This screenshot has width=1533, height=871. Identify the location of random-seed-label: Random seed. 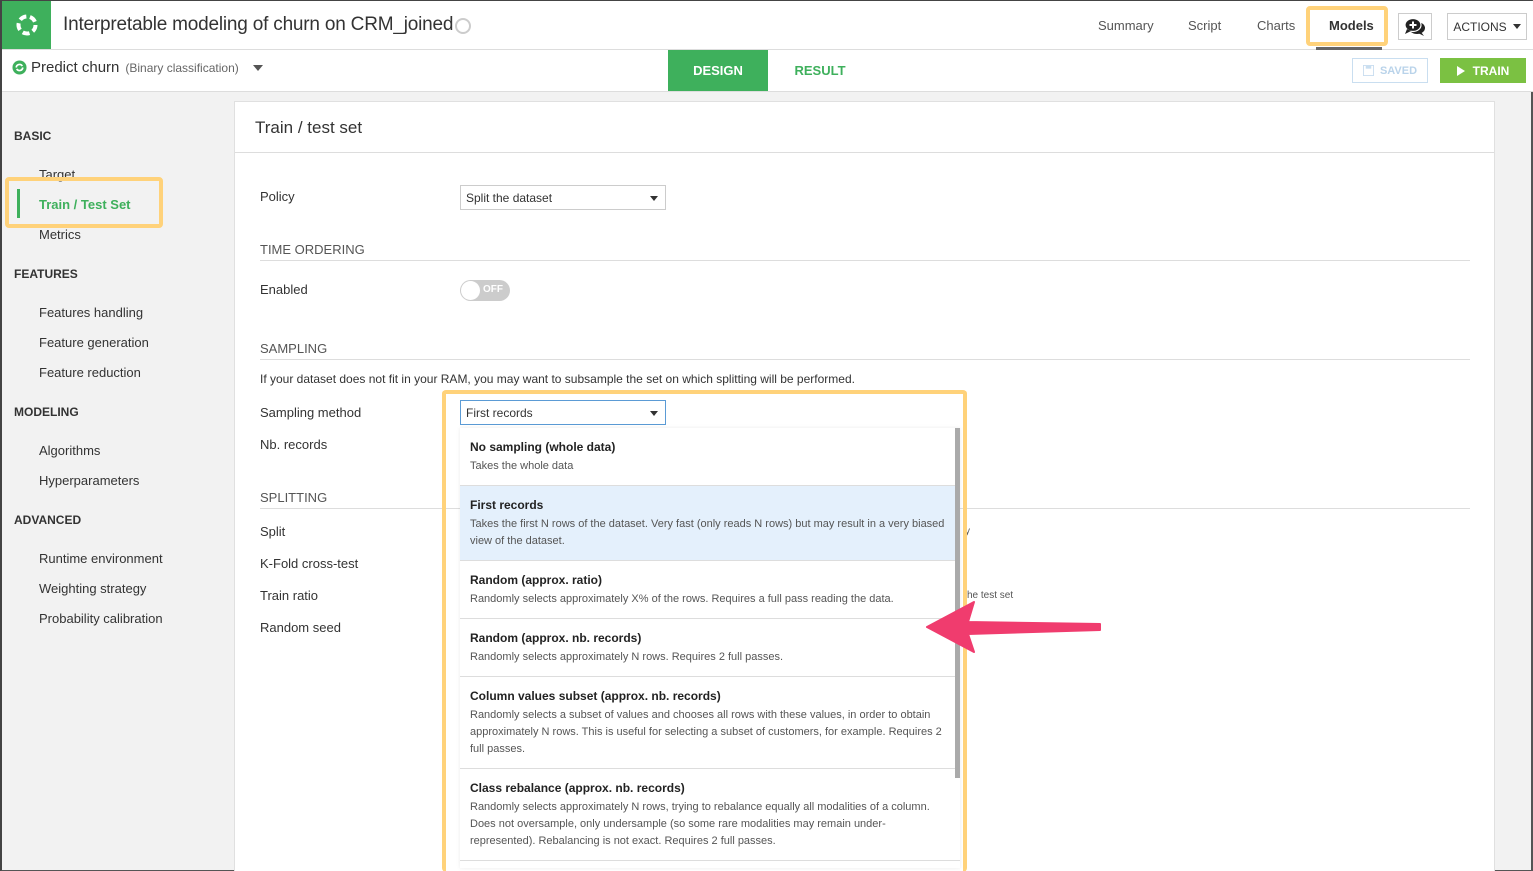
(300, 627).